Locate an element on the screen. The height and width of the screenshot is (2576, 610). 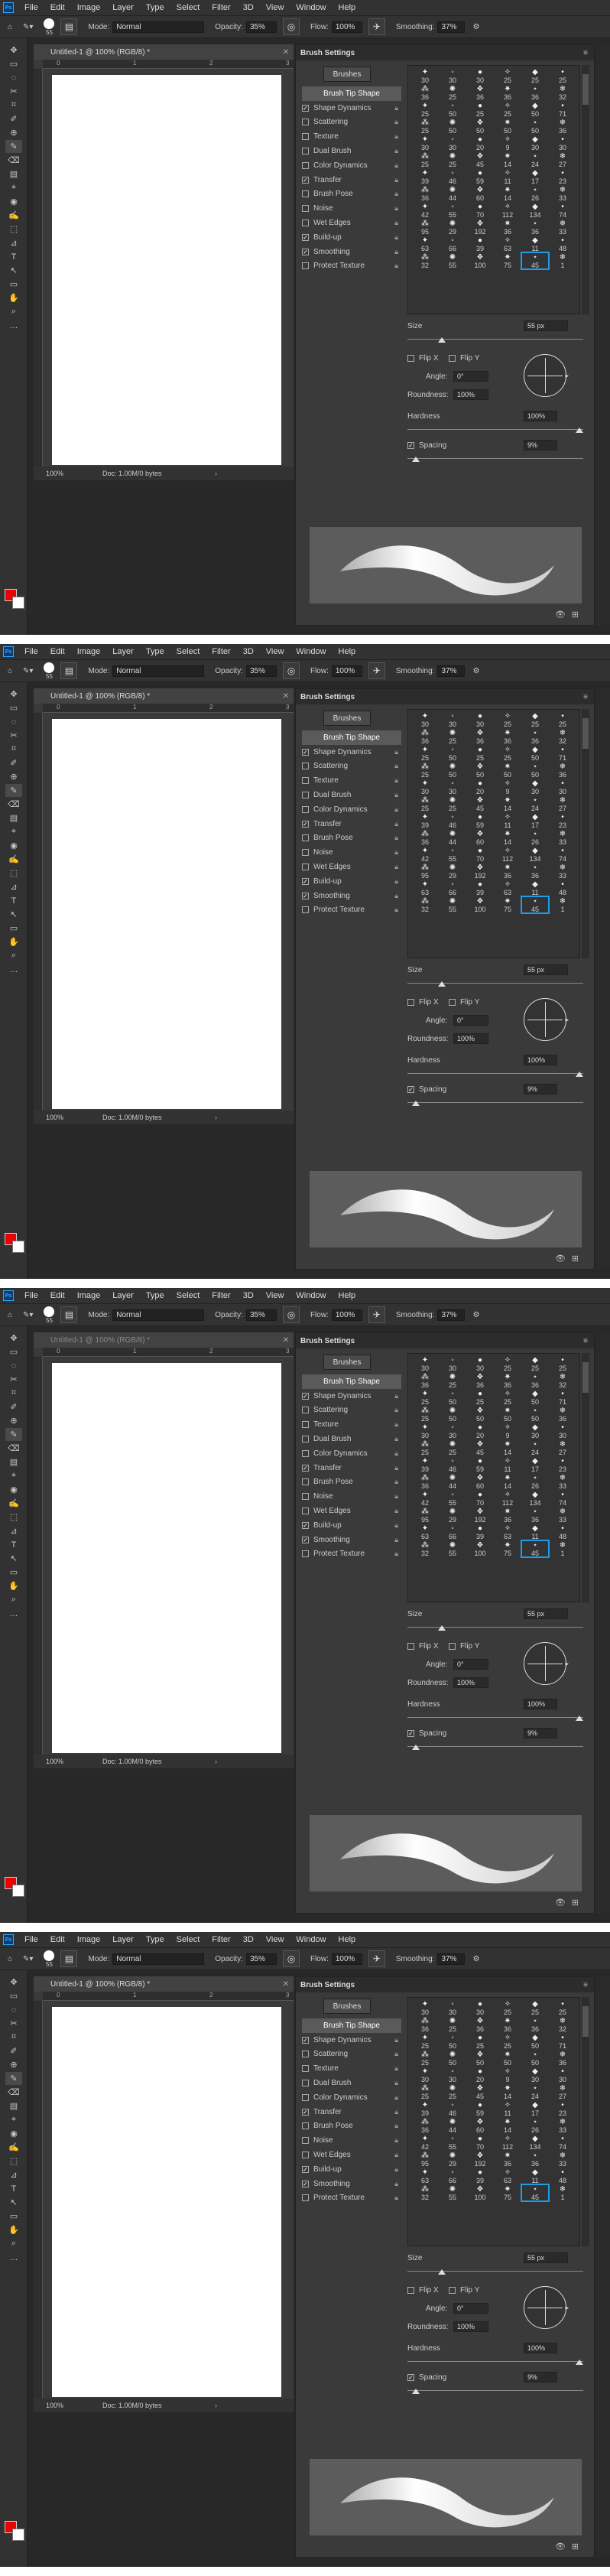
brush-tip-cell: • 71 is located at coordinates (562, 1398).